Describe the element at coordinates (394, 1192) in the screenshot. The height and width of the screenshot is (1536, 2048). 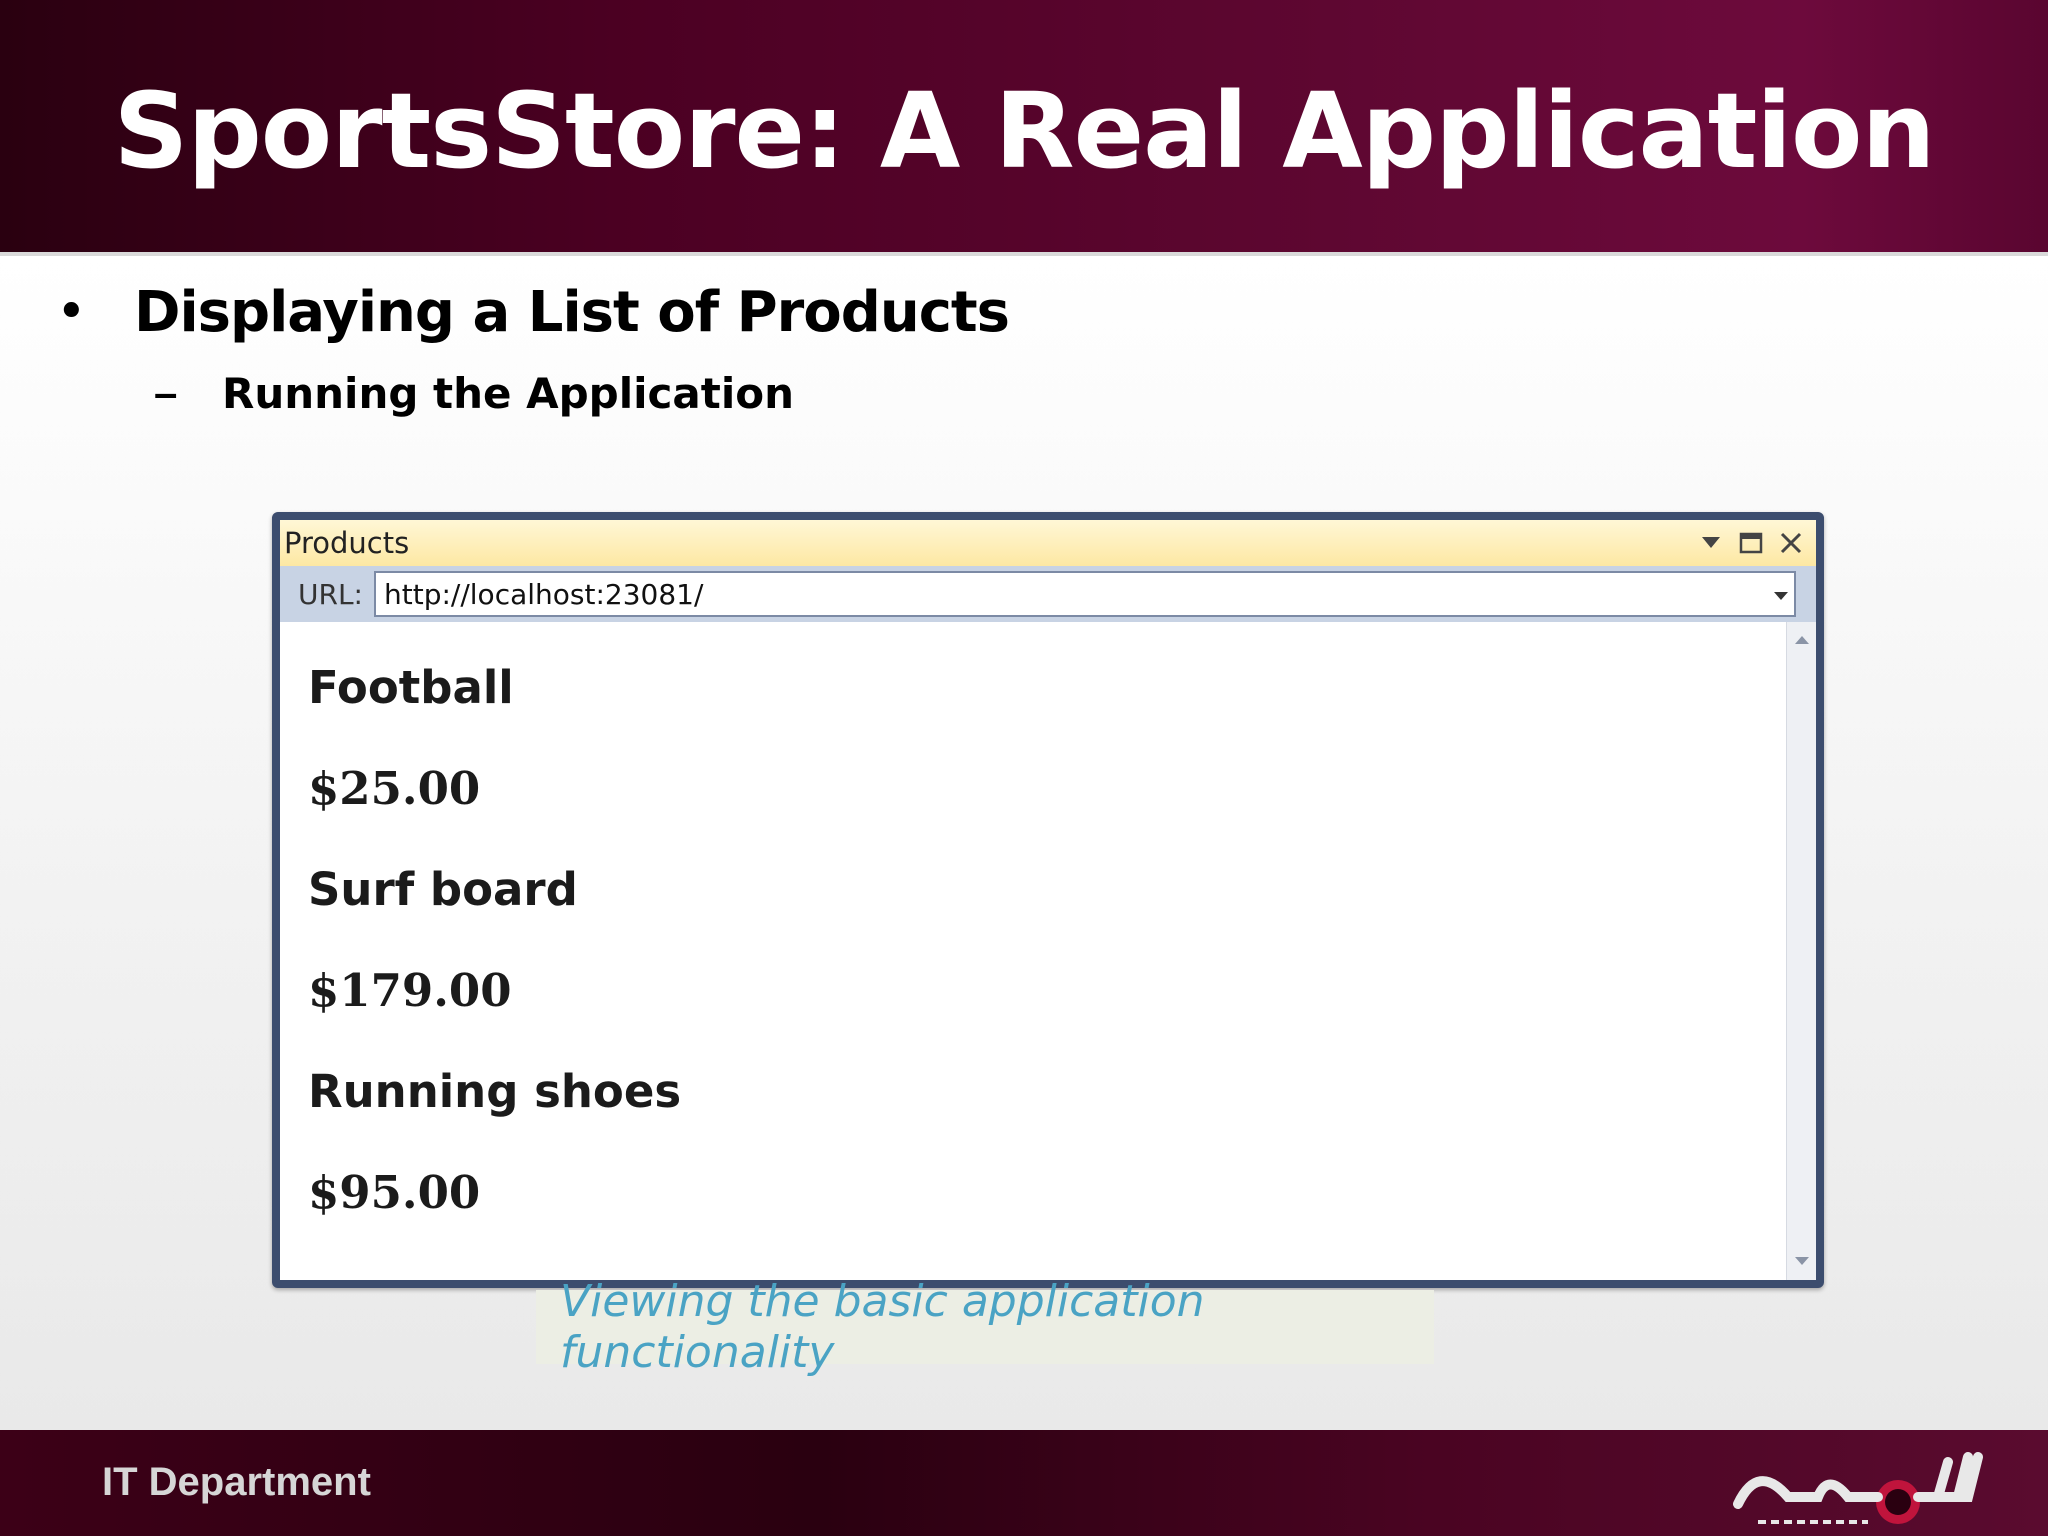
I see `product-price: $95.00` at that location.